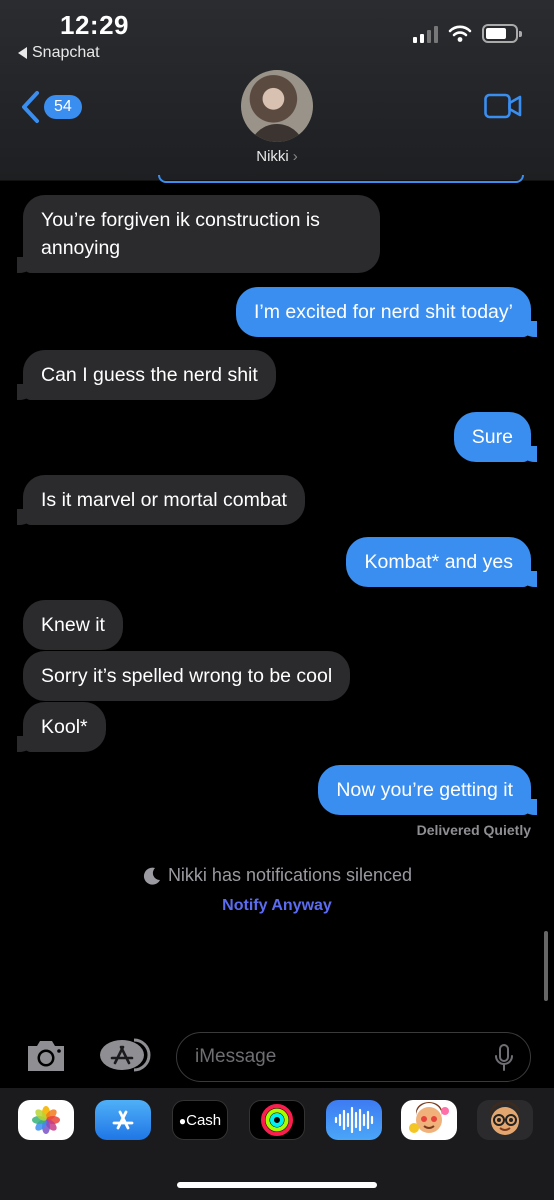  Describe the element at coordinates (125, 1055) in the screenshot. I see `app-store-apps-icon` at that location.